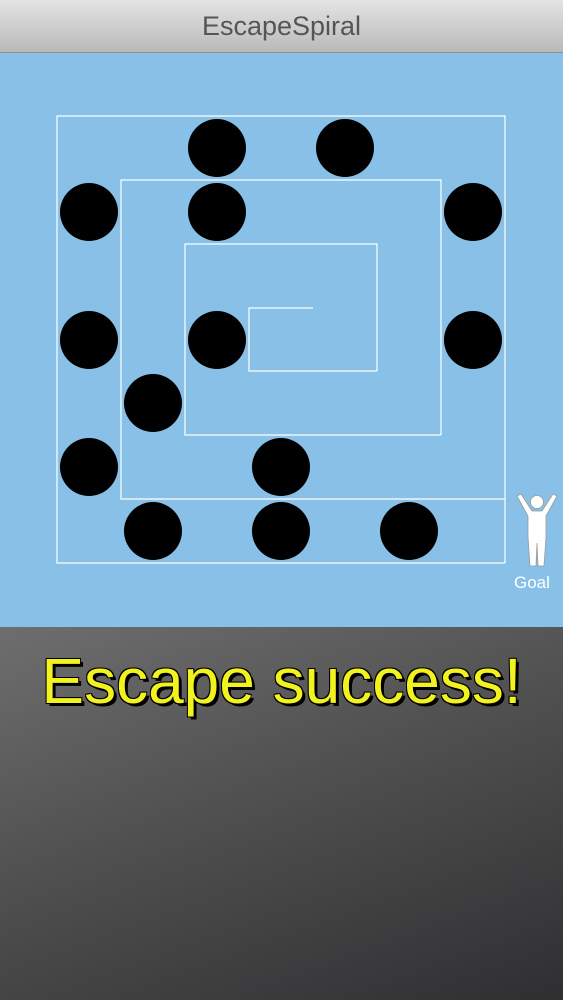  I want to click on title-bar: EscapeSpiral, so click(281, 26).